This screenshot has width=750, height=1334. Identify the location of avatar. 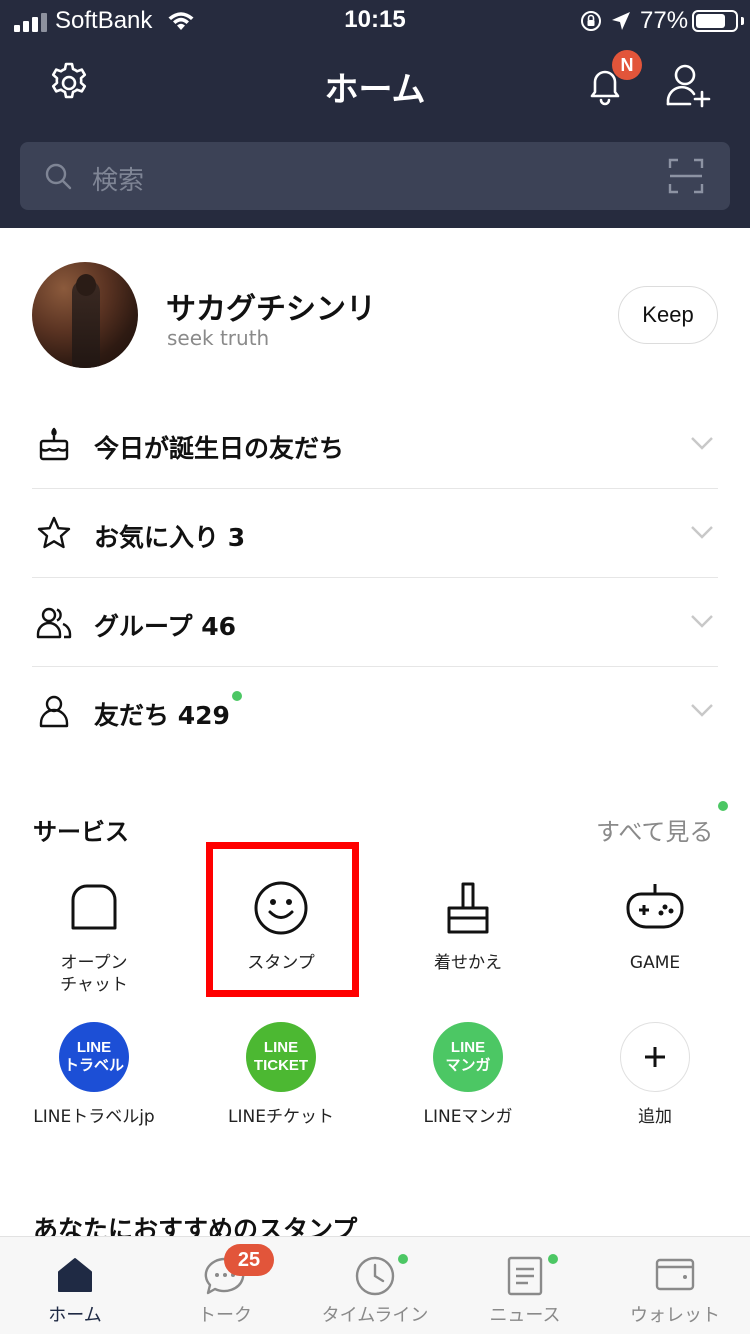
(85, 315).